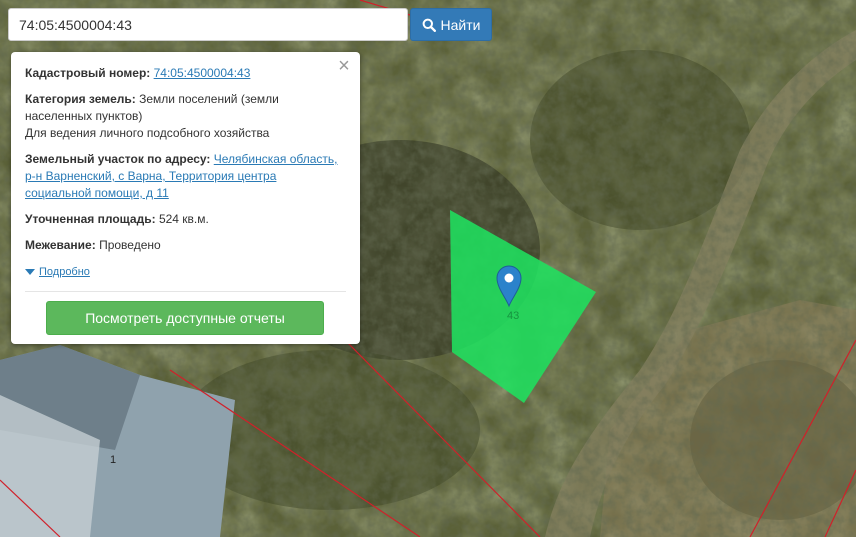  Describe the element at coordinates (88, 73) in the screenshot. I see `cadastral-number-label: Кадастровый номер:` at that location.